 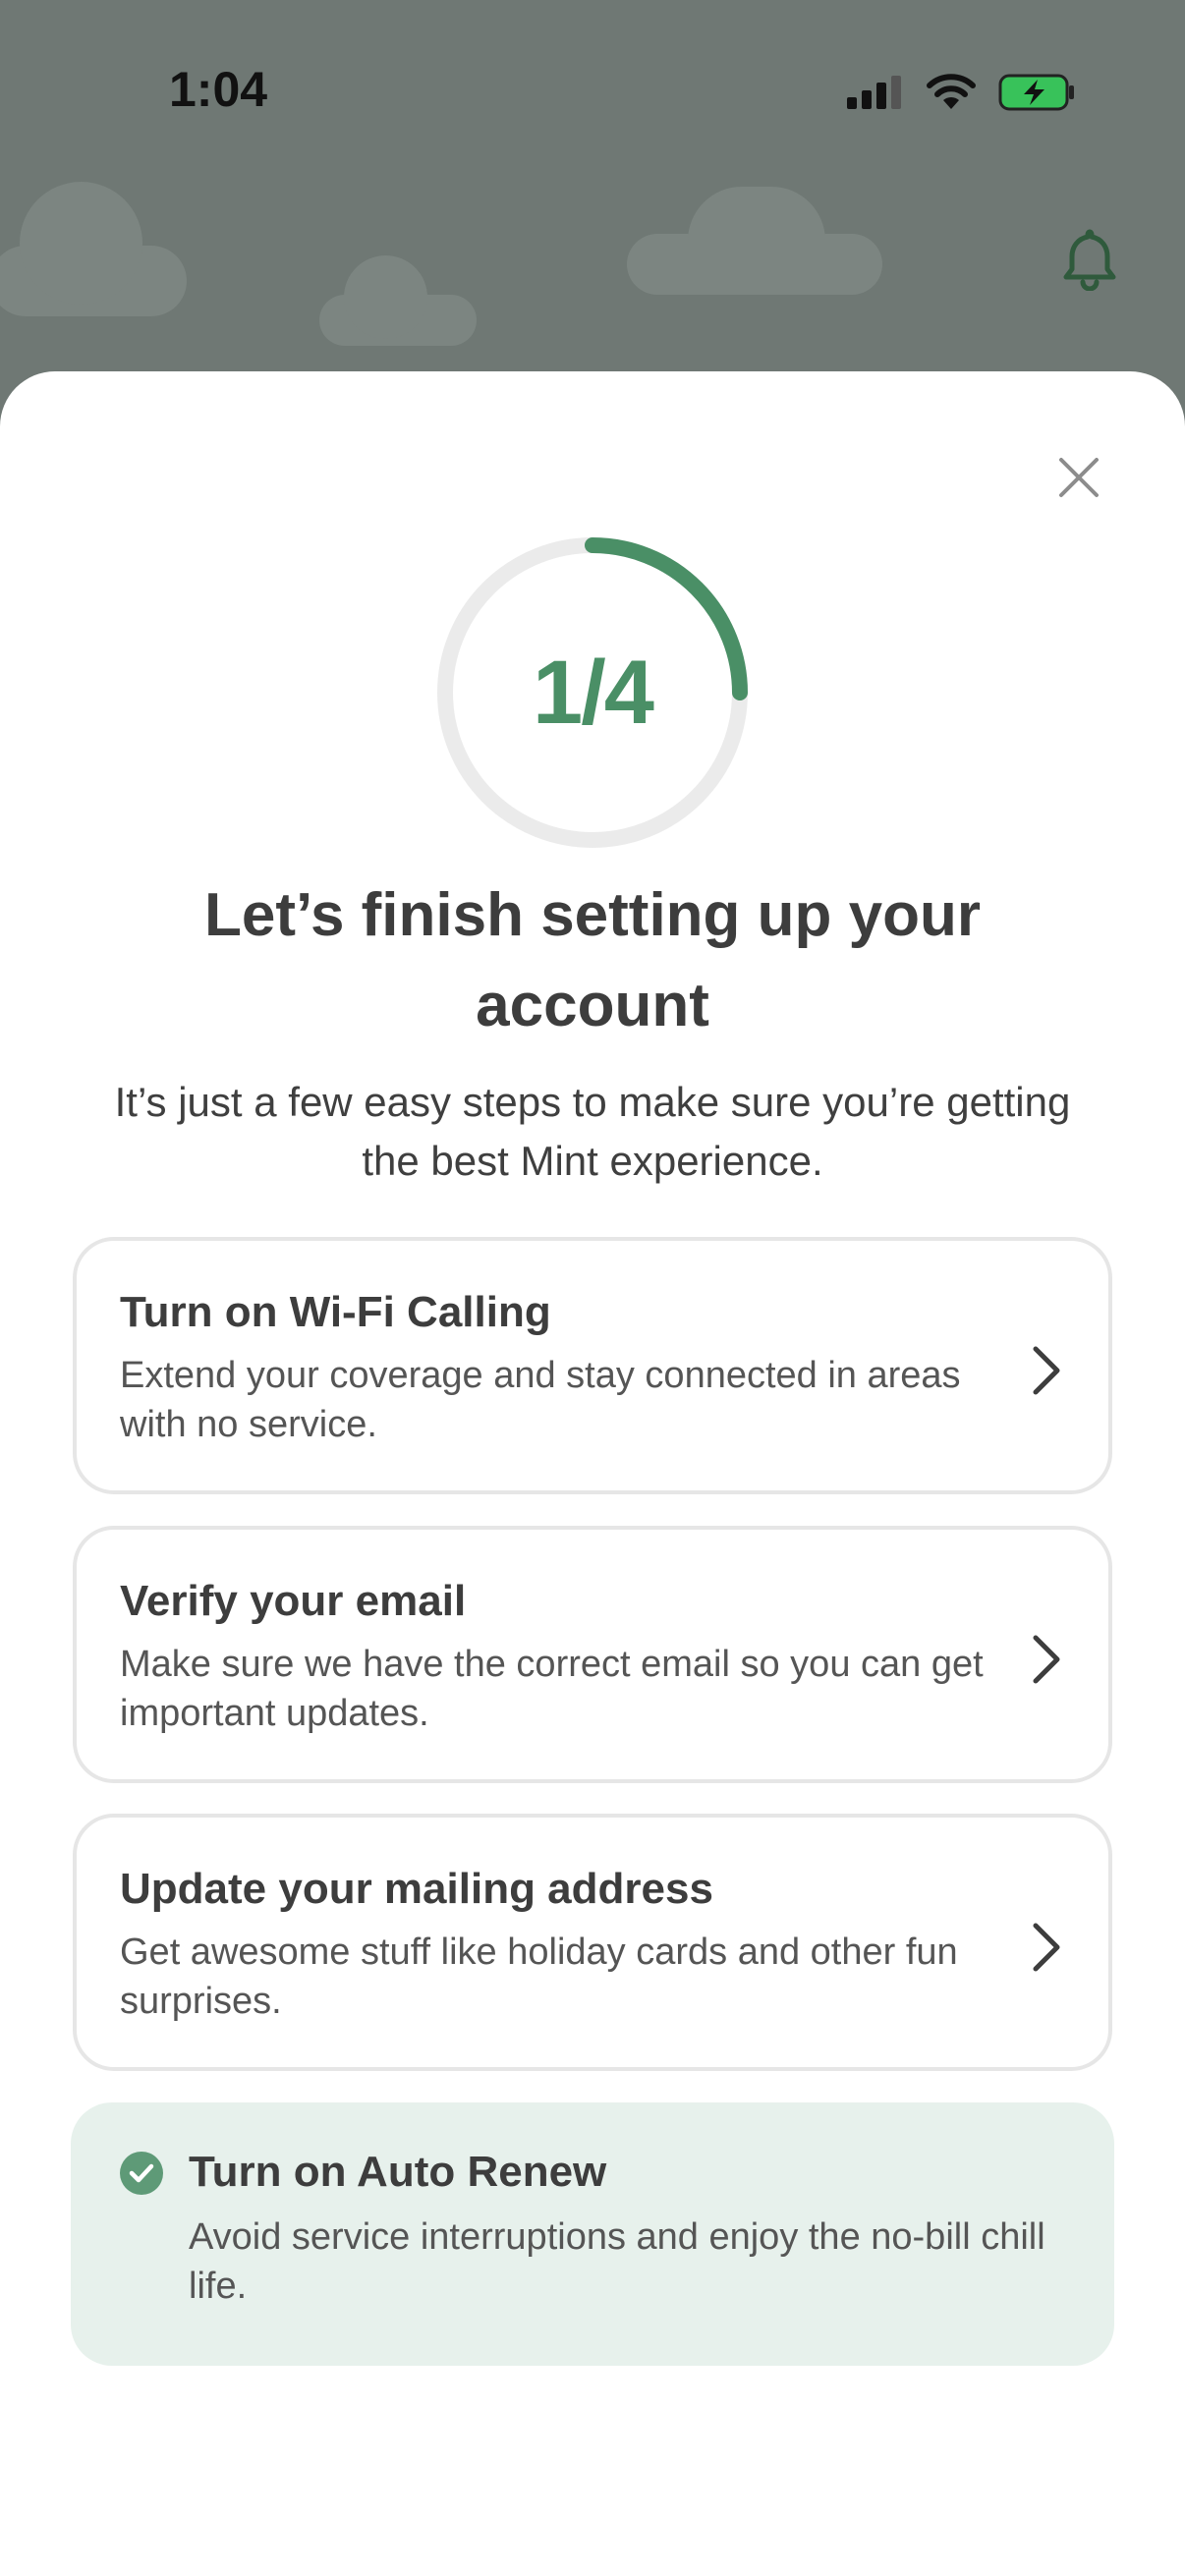 I want to click on wifi-icon, so click(x=952, y=91).